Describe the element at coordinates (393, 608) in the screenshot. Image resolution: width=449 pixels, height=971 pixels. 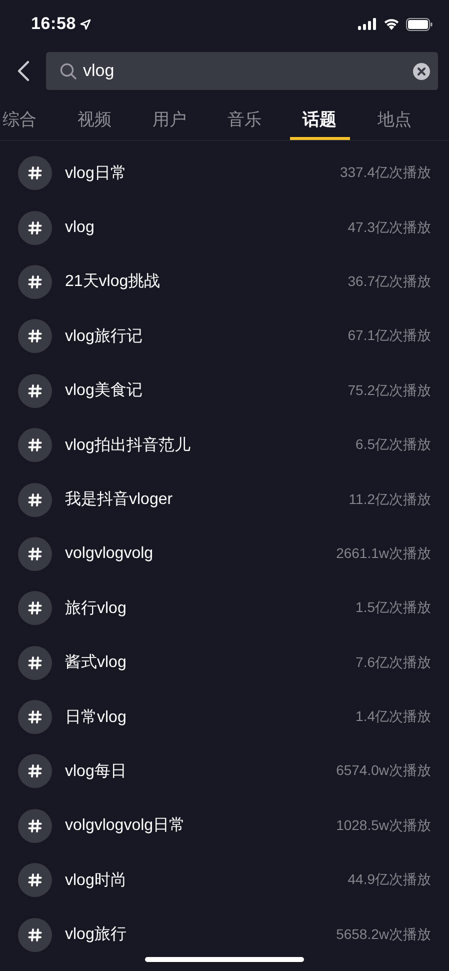
I see `play-count: 1.5亿次播放` at that location.